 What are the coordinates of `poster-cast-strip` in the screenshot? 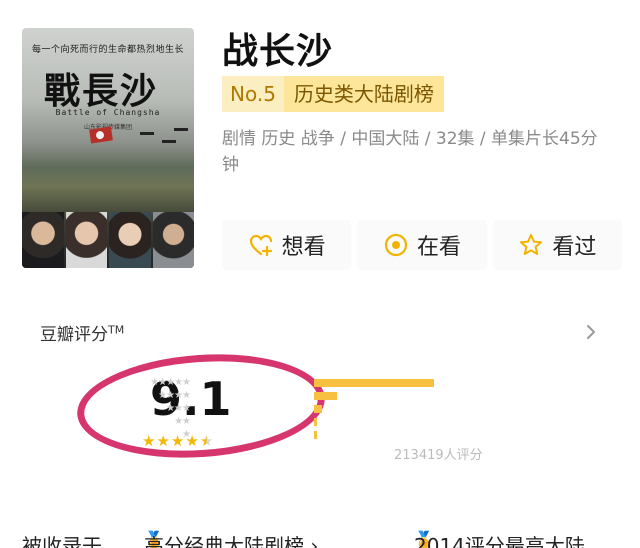 It's located at (108, 240).